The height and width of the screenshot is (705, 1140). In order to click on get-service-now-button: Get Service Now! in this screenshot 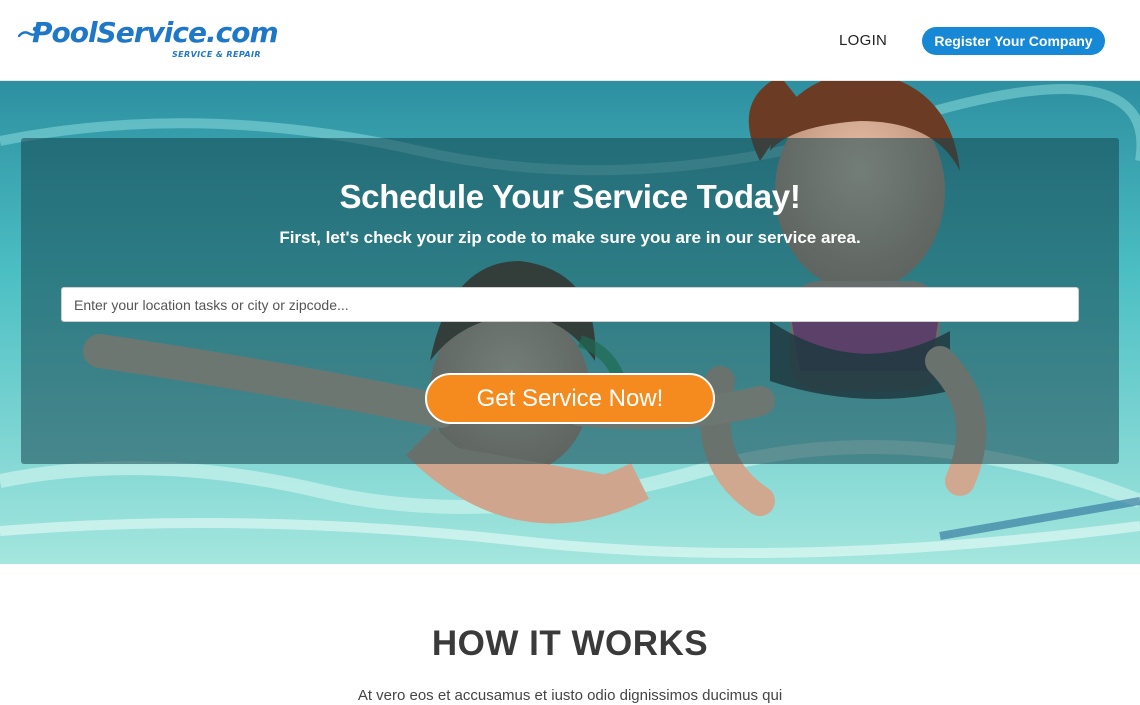, I will do `click(570, 398)`.